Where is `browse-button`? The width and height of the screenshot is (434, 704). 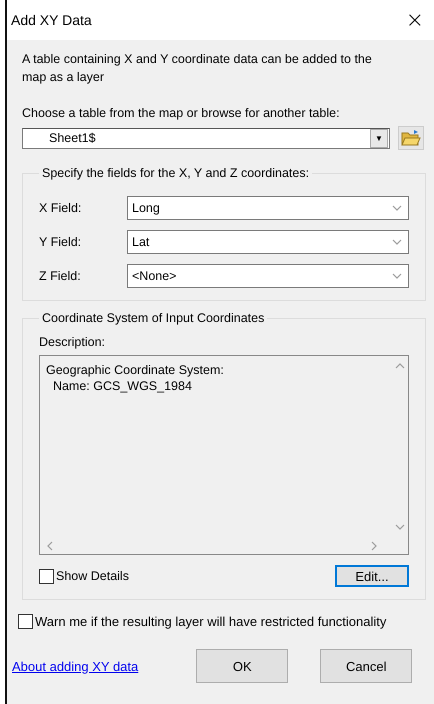 browse-button is located at coordinates (411, 138).